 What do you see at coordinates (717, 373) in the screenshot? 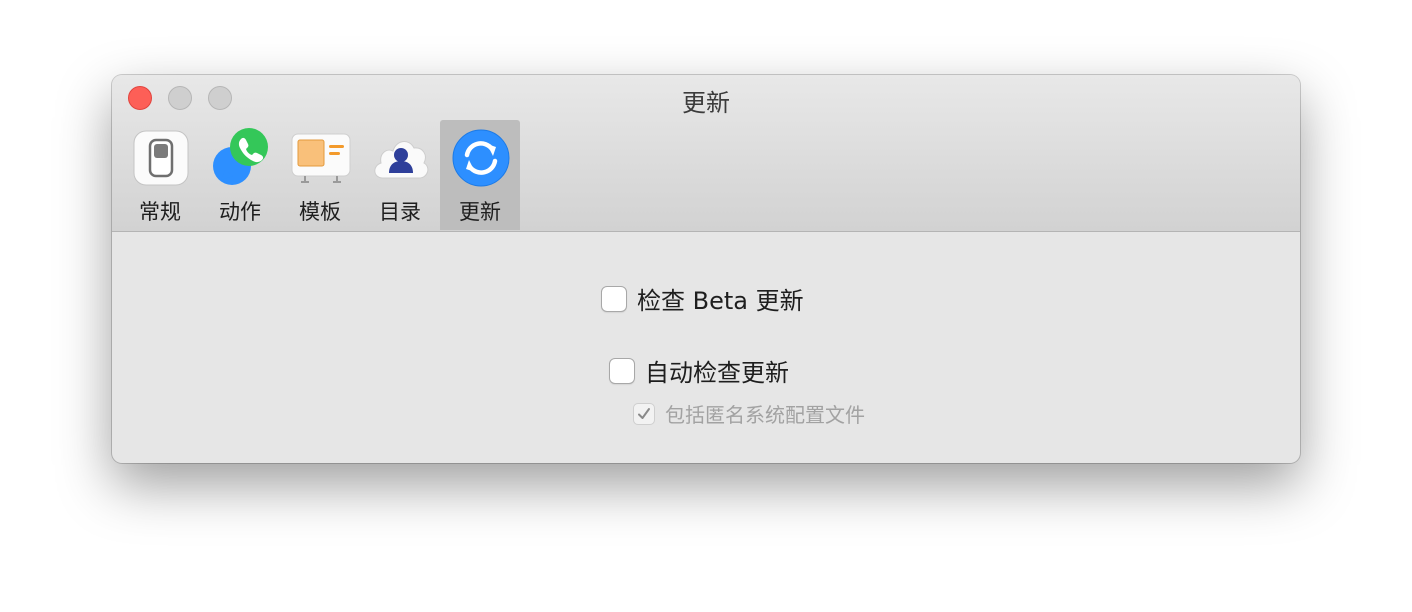
I see `auto-check-label: 自动检查更新` at bounding box center [717, 373].